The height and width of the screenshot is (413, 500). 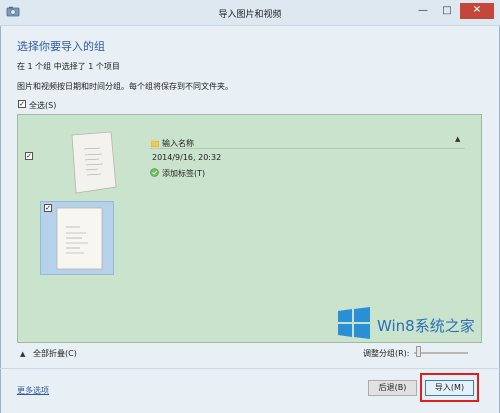 What do you see at coordinates (61, 46) in the screenshot?
I see `page-heading: 选择你要导入的组` at bounding box center [61, 46].